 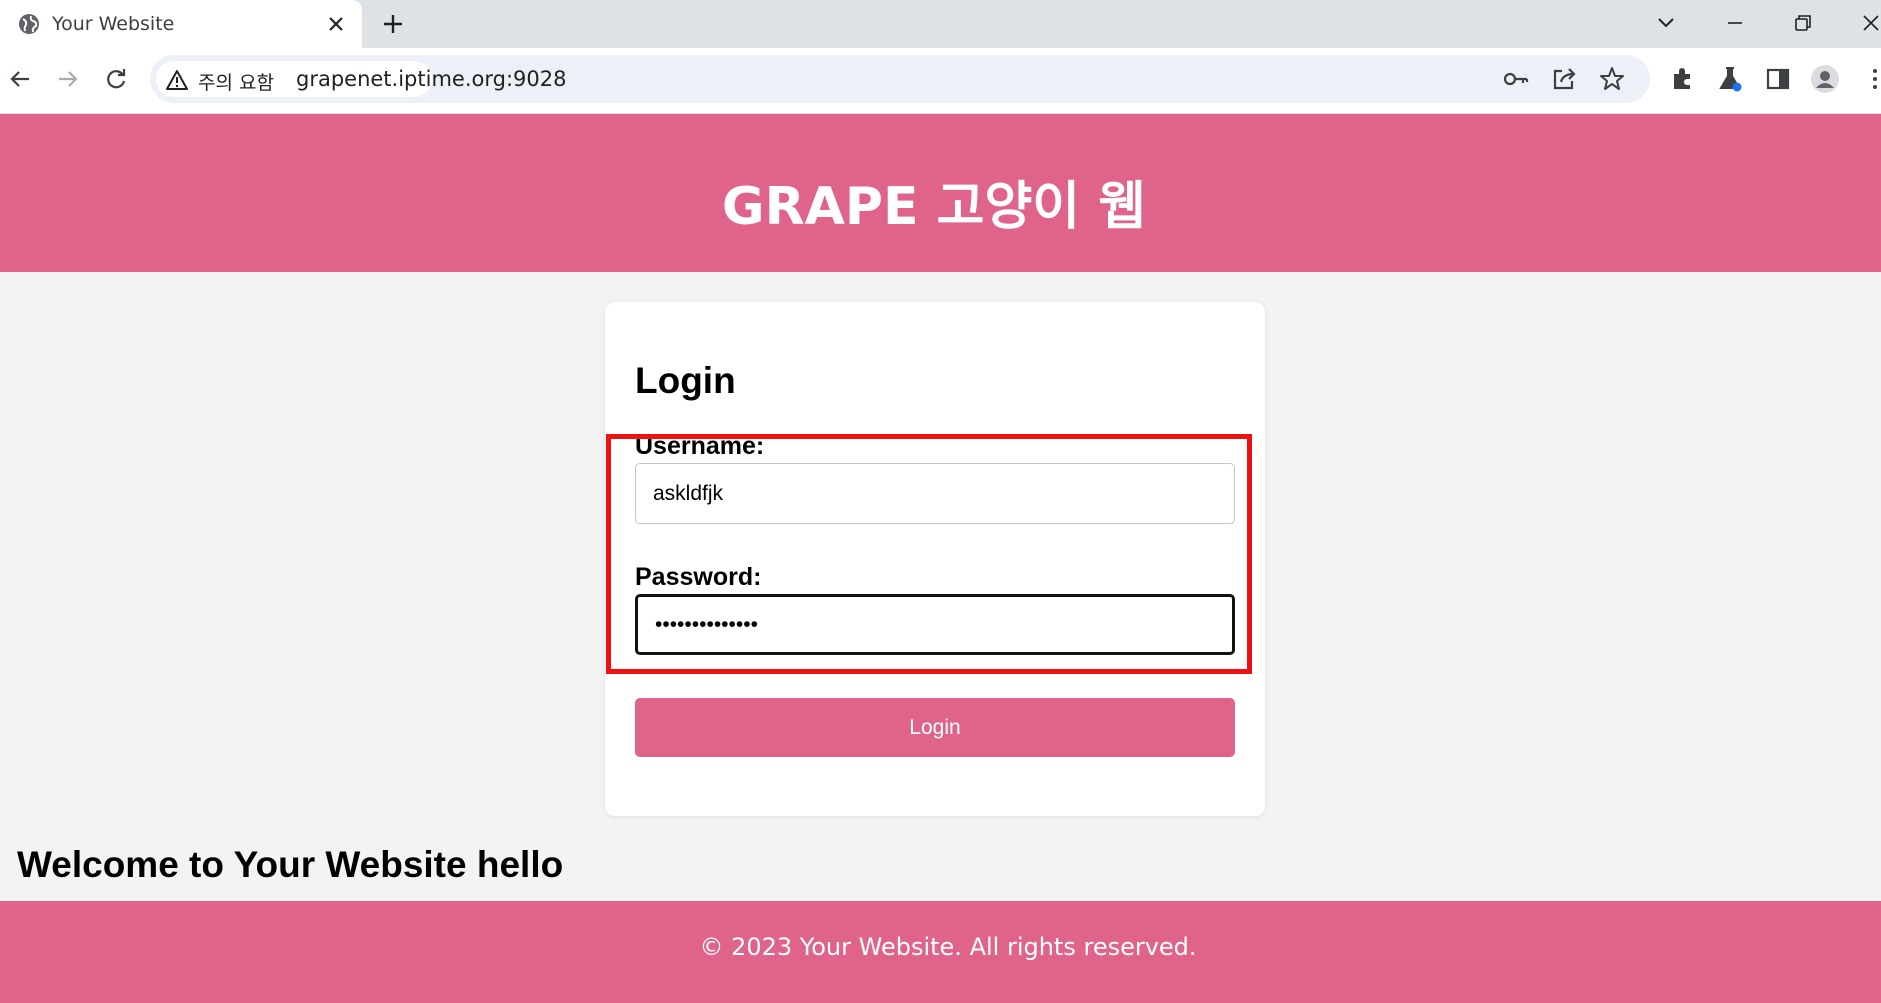 I want to click on password-input, so click(x=935, y=624).